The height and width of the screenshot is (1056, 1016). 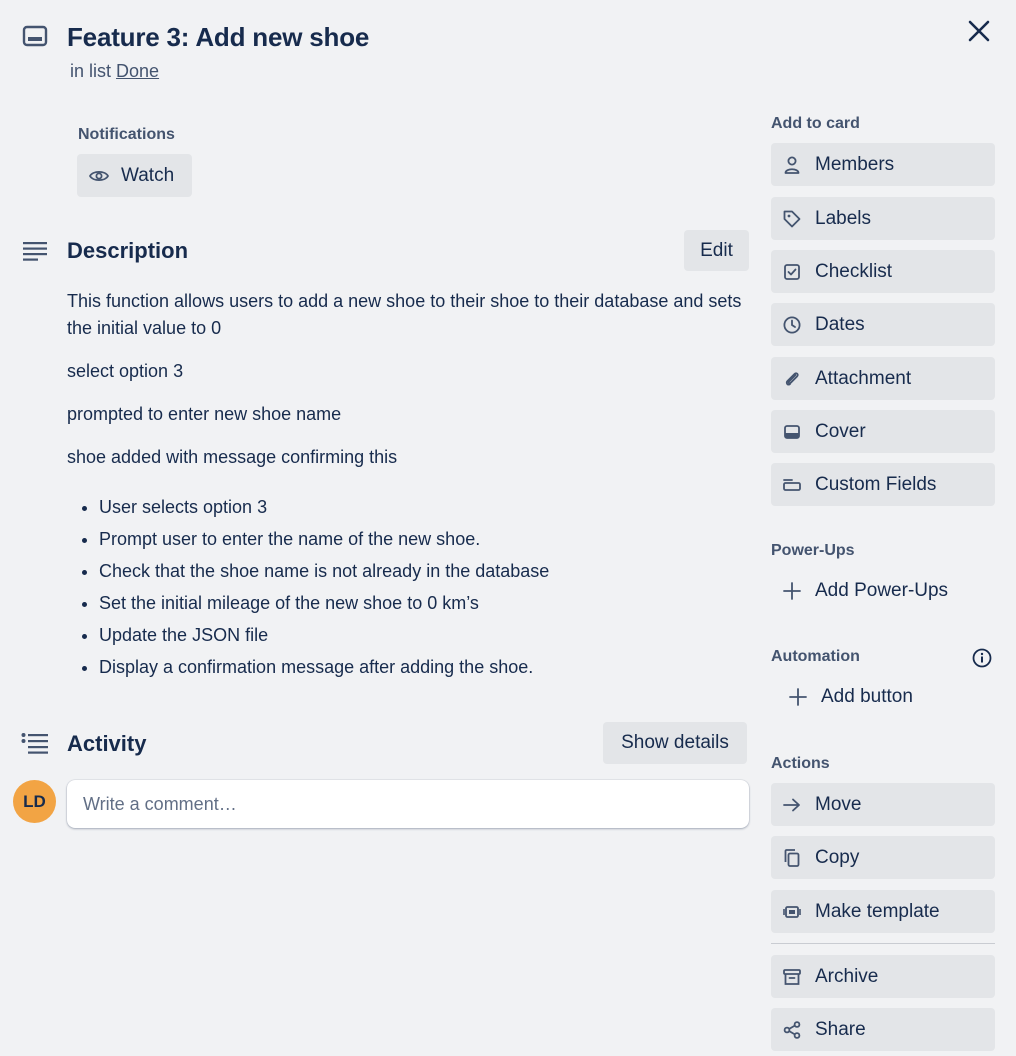 I want to click on attachment-button: Attachment, so click(x=883, y=378).